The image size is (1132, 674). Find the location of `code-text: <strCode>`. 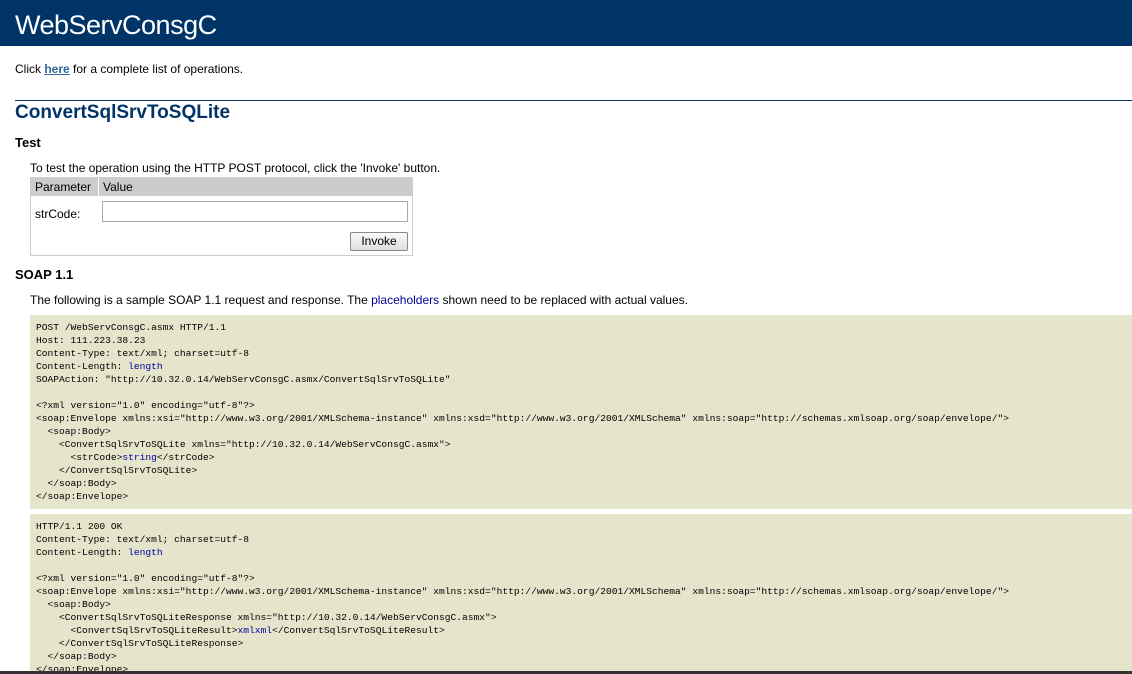

code-text: <strCode> is located at coordinates (79, 457).